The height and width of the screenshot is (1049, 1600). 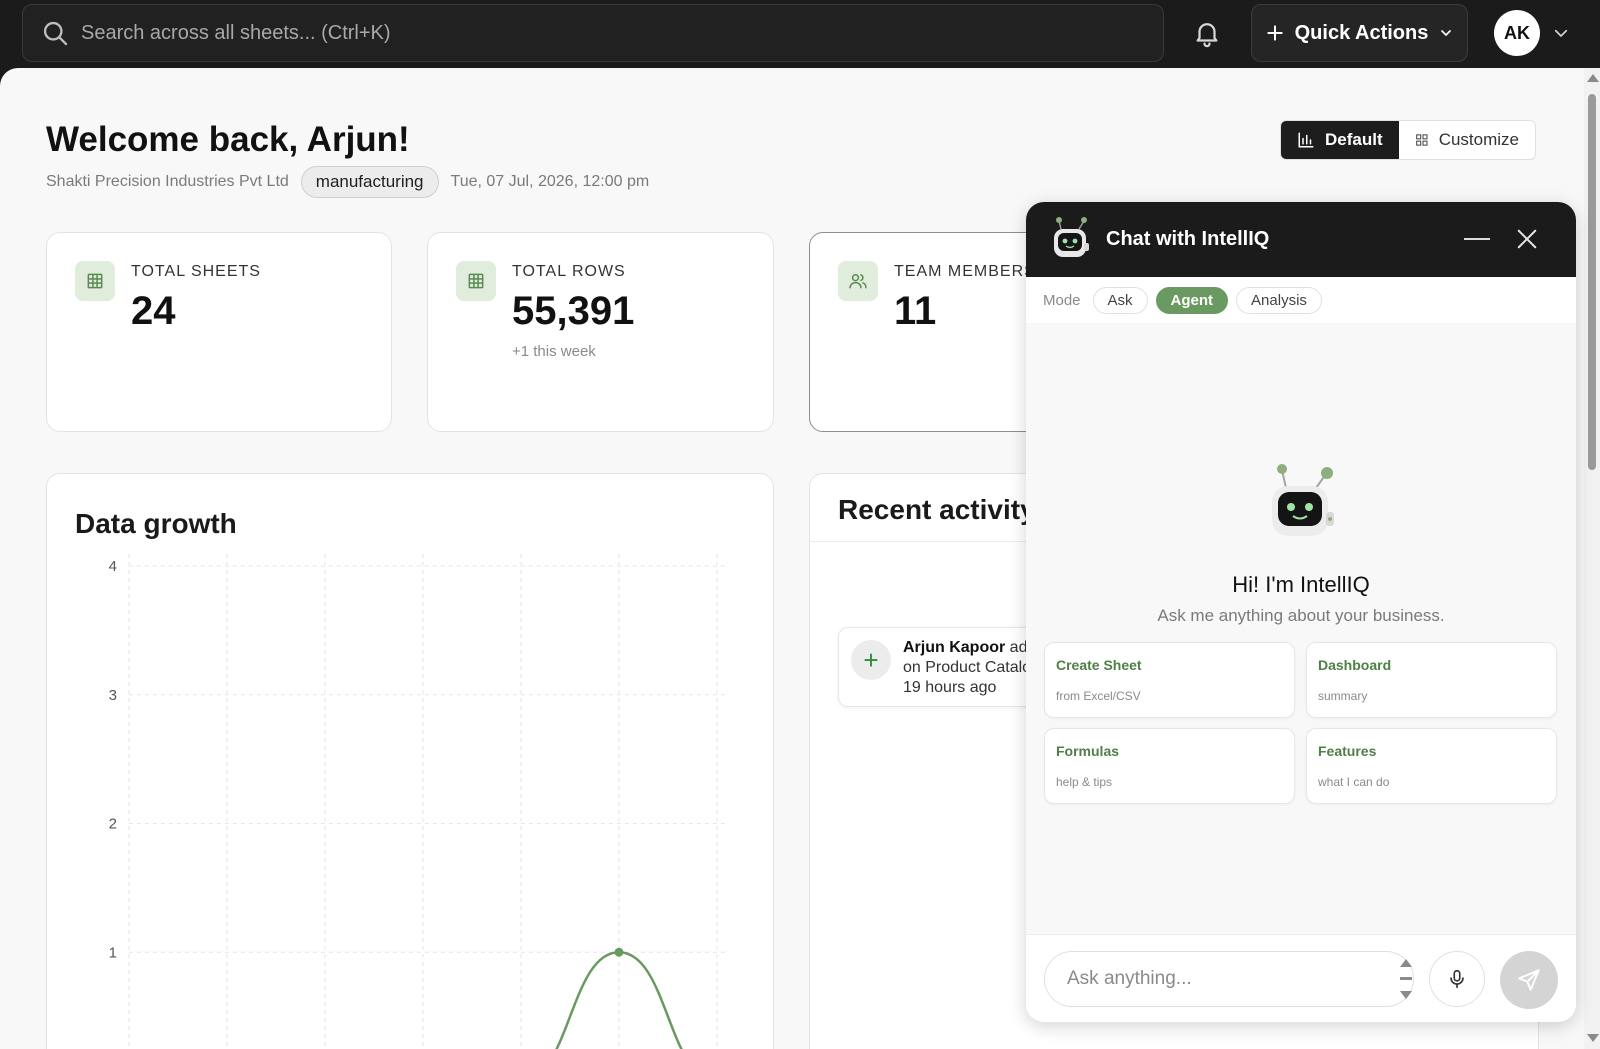 I want to click on recent-activity-title: Recent activity, so click(x=937, y=509).